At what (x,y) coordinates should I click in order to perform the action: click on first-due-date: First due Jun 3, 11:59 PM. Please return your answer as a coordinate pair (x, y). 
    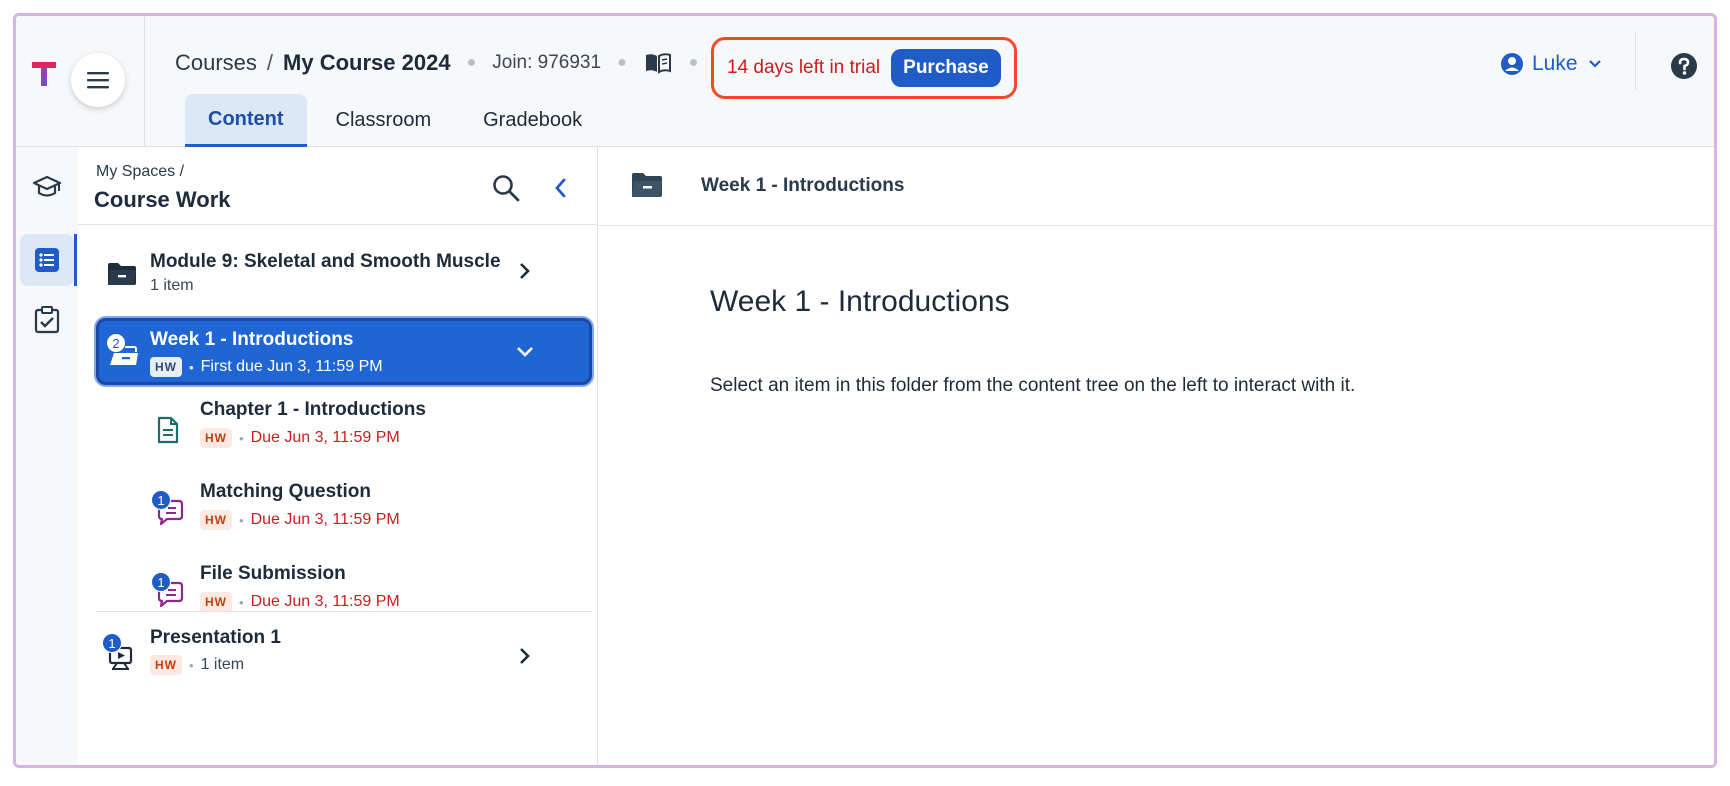
    Looking at the image, I should click on (291, 366).